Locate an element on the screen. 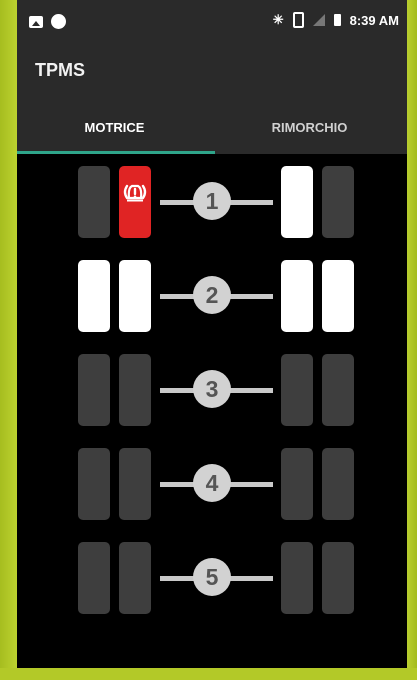 Image resolution: width=417 pixels, height=680 pixels. axle-number-badge: 3 is located at coordinates (212, 389).